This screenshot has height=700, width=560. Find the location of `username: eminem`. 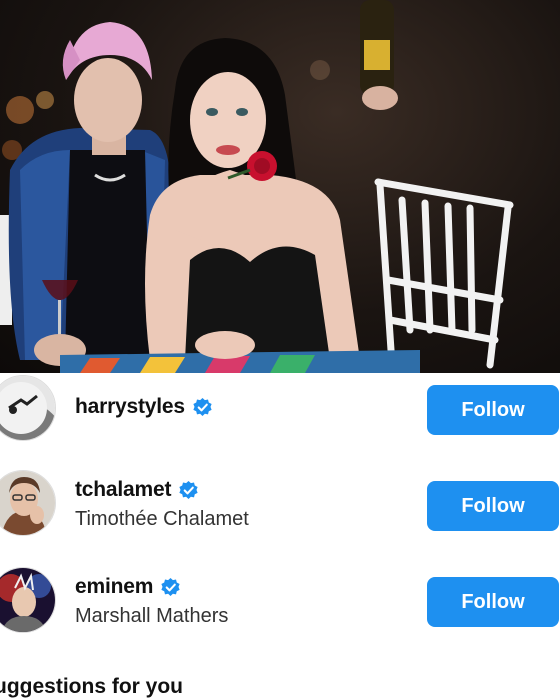

username: eminem is located at coordinates (127, 587).